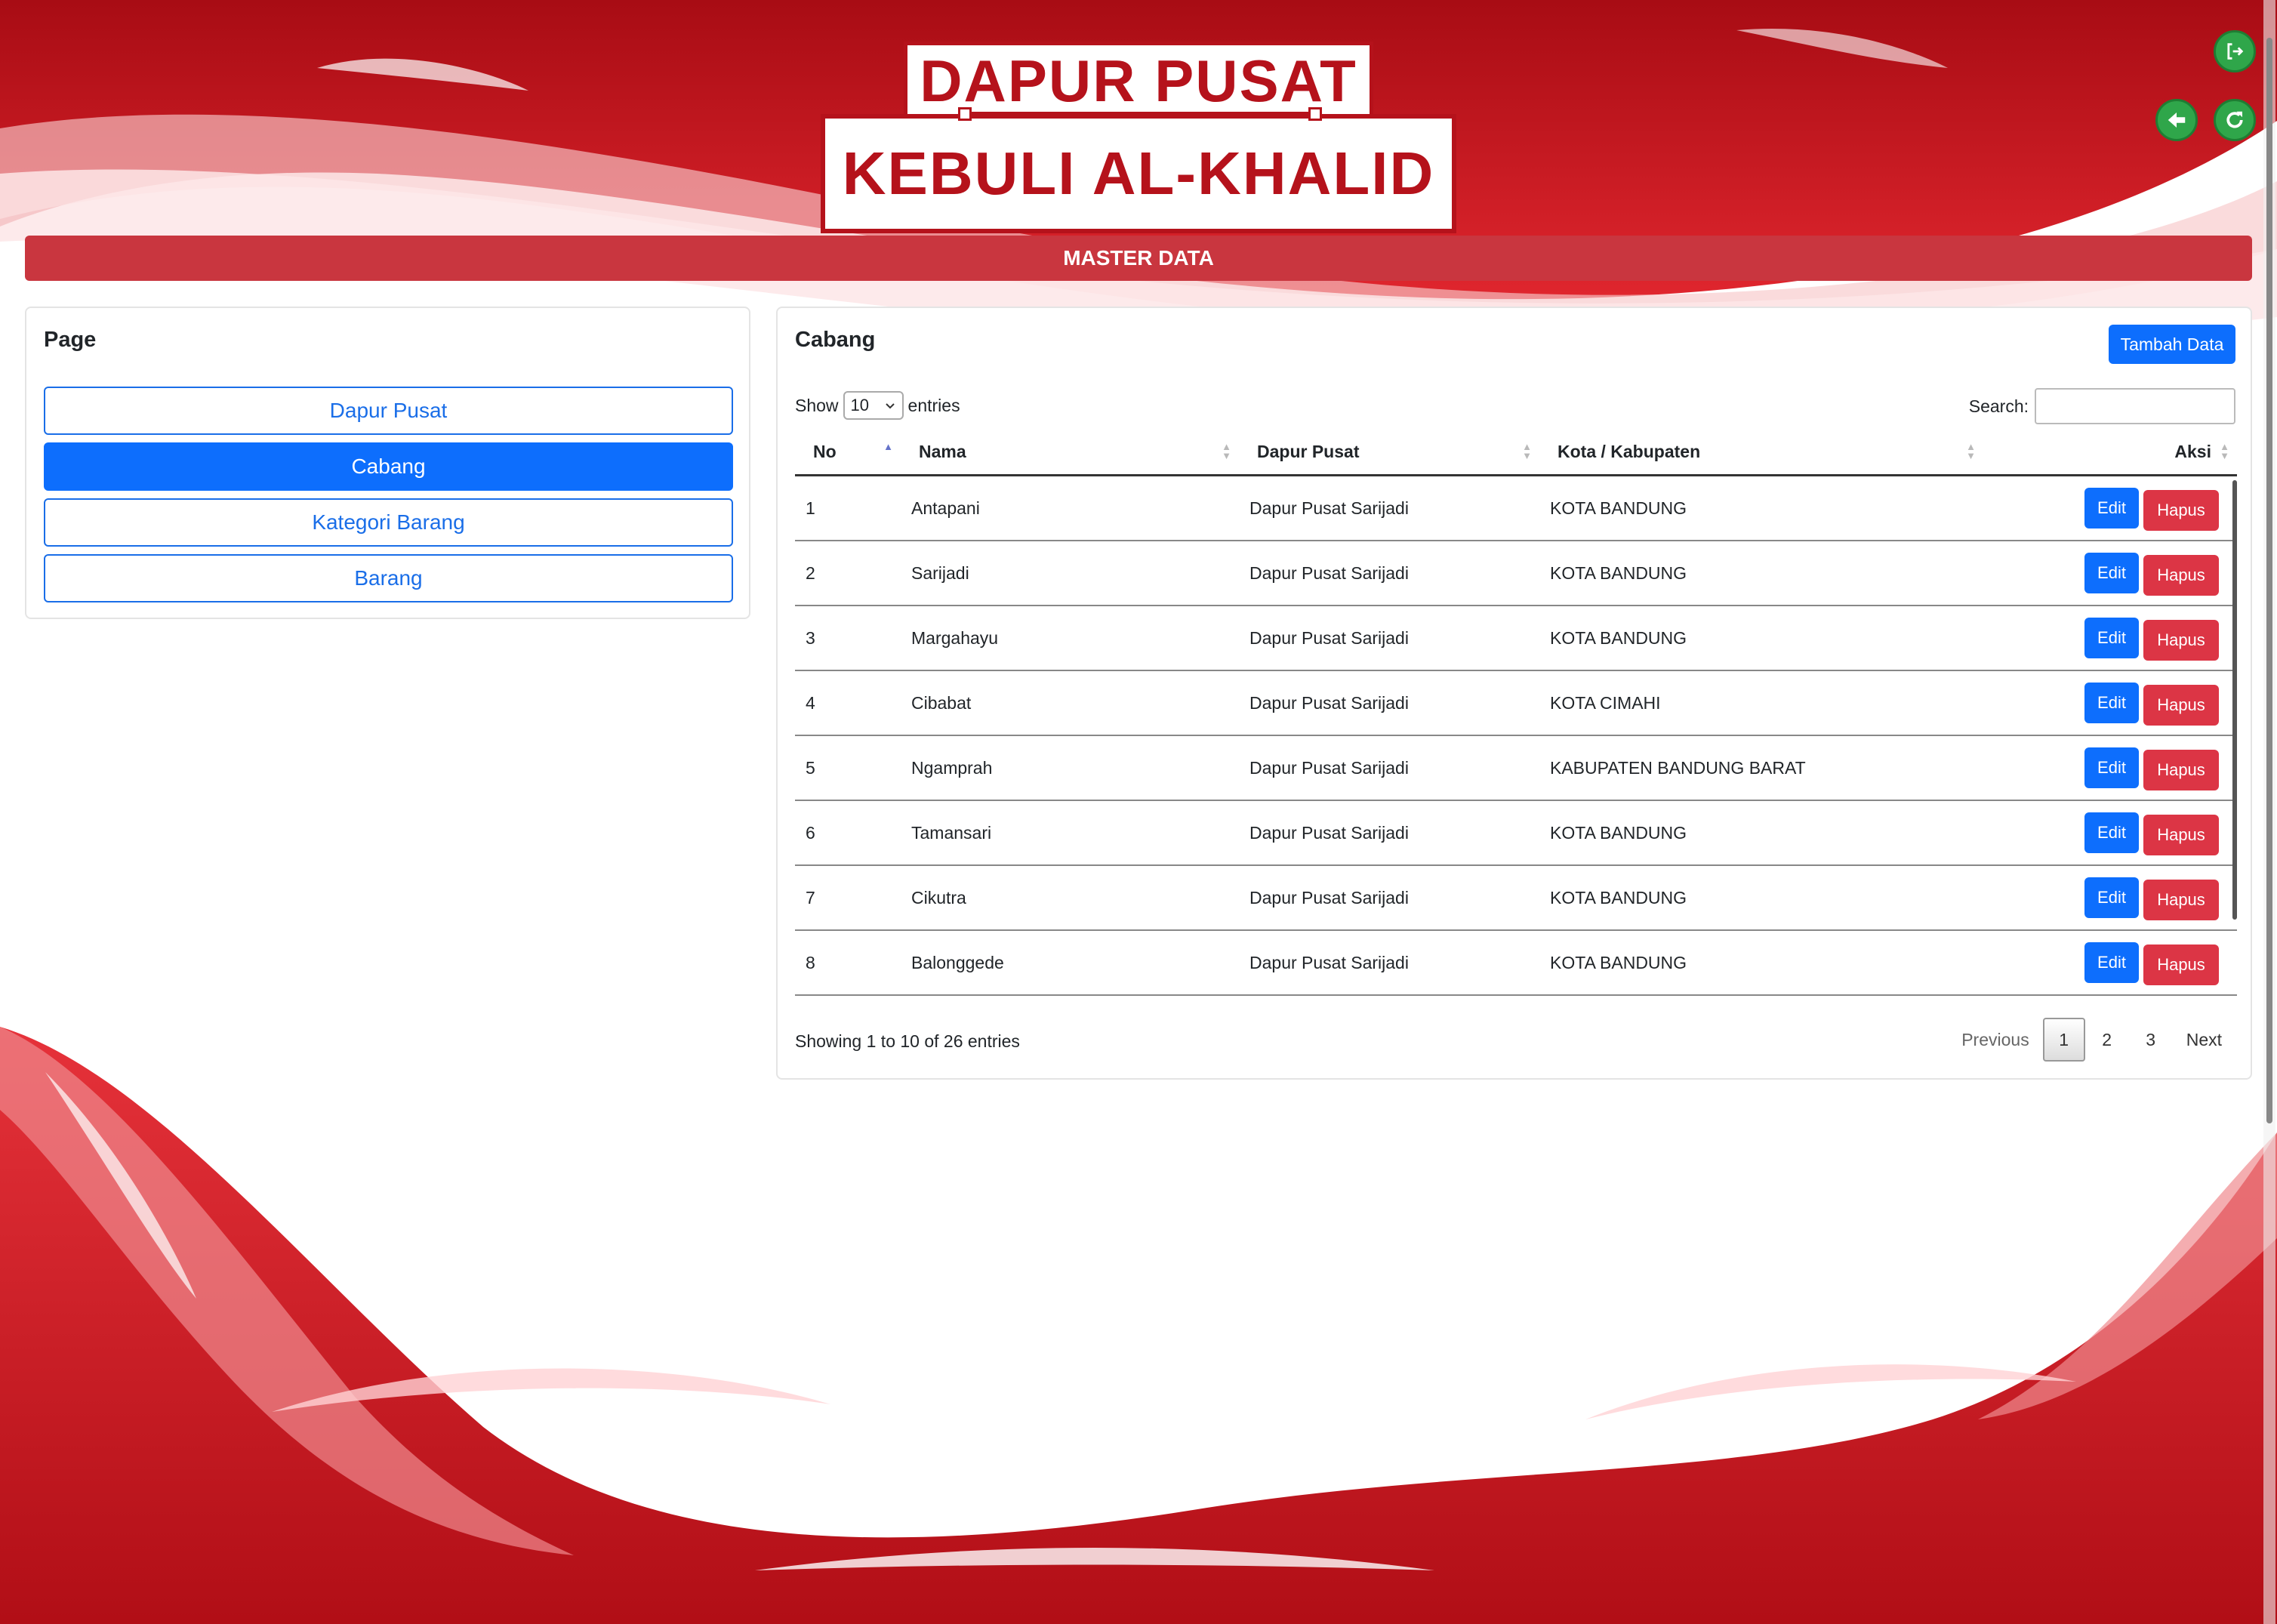  Describe the element at coordinates (1761, 452) in the screenshot. I see `column-header-kota: Kota / Kabupaten ▲ ▼` at that location.